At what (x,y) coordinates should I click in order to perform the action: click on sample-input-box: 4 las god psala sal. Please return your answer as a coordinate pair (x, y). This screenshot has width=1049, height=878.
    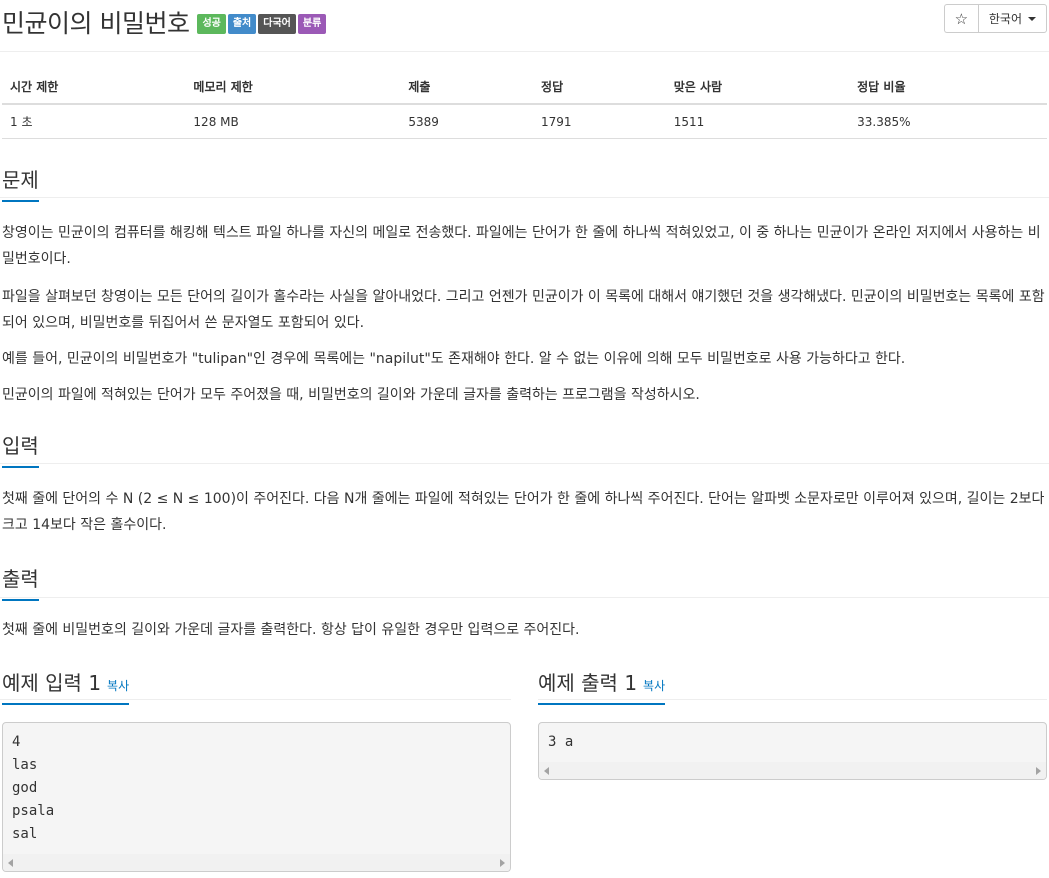
    Looking at the image, I should click on (256, 797).